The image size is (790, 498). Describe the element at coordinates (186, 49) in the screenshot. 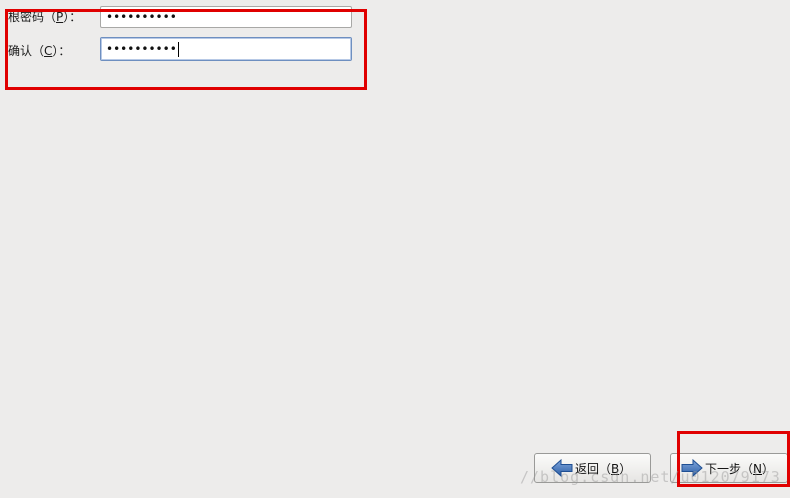

I see `password-highlight-box` at that location.